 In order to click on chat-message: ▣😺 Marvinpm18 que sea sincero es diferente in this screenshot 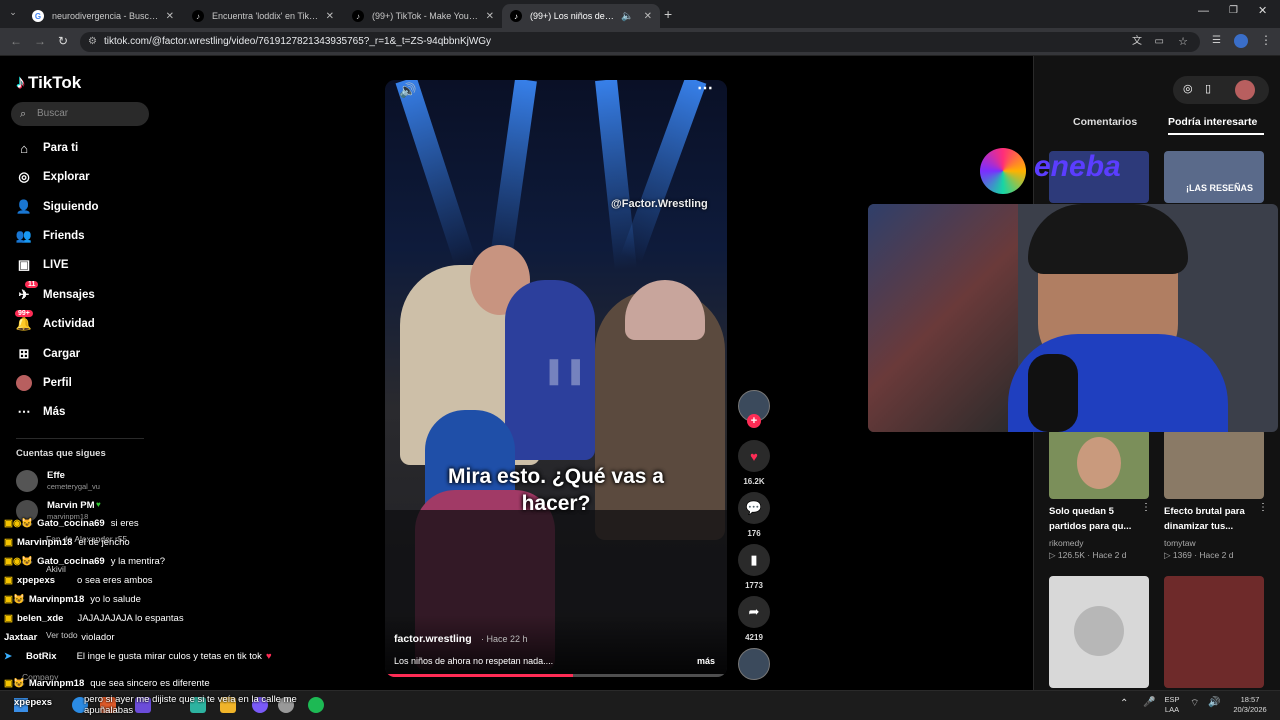, I will do `click(107, 683)`.